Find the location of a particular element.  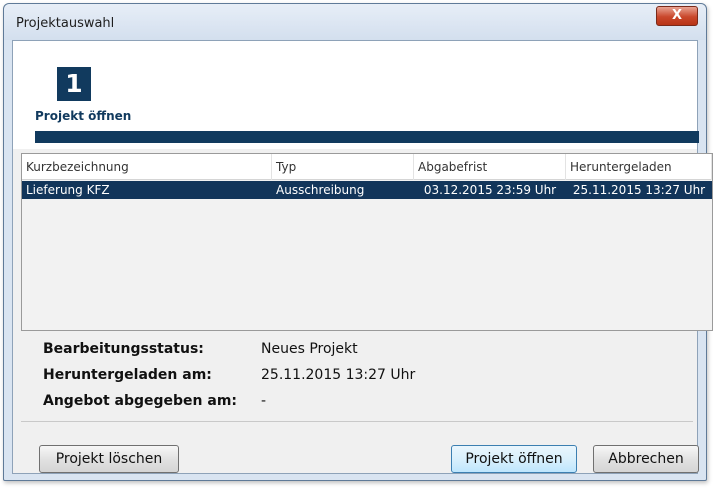

cell-typ: Ausschreibung is located at coordinates (320, 190).